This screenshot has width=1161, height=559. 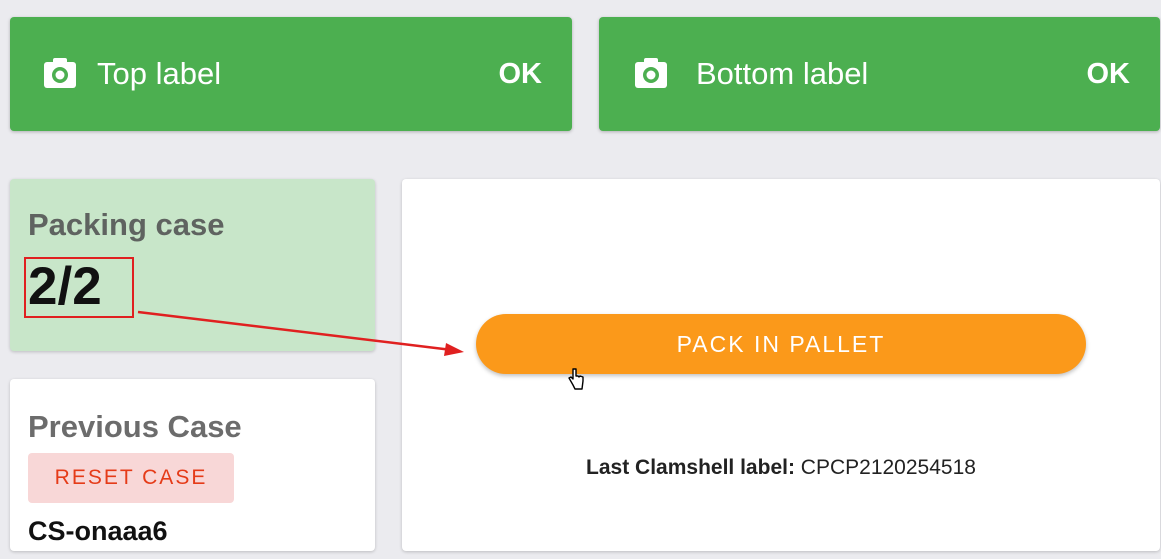 What do you see at coordinates (576, 379) in the screenshot?
I see `hand-pointer-cursor-icon` at bounding box center [576, 379].